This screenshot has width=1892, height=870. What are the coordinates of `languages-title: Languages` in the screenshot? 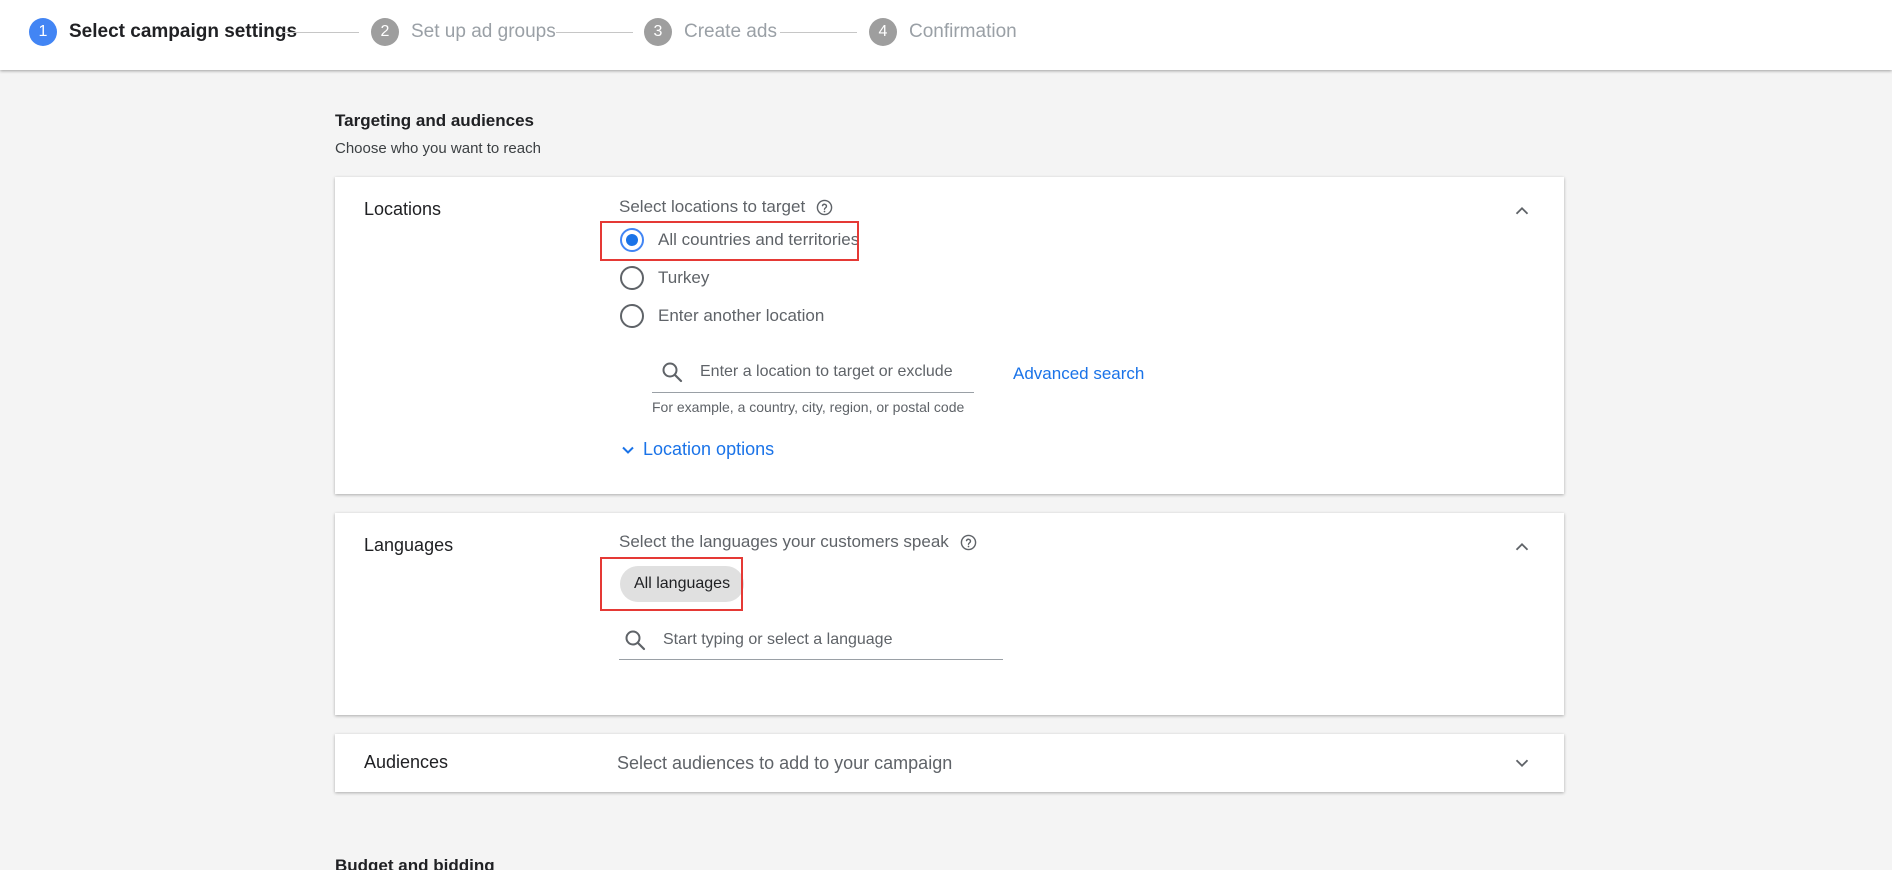 It's located at (409, 545).